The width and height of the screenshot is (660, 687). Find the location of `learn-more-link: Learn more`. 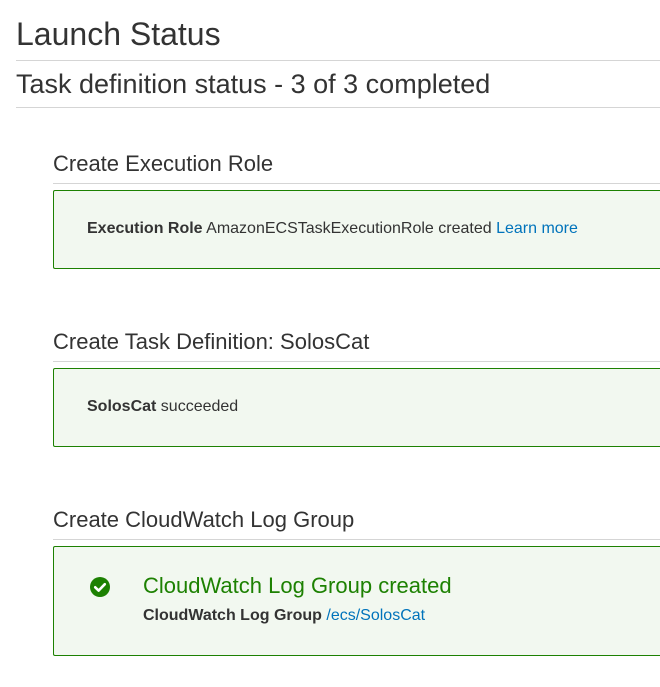

learn-more-link: Learn more is located at coordinates (537, 228).